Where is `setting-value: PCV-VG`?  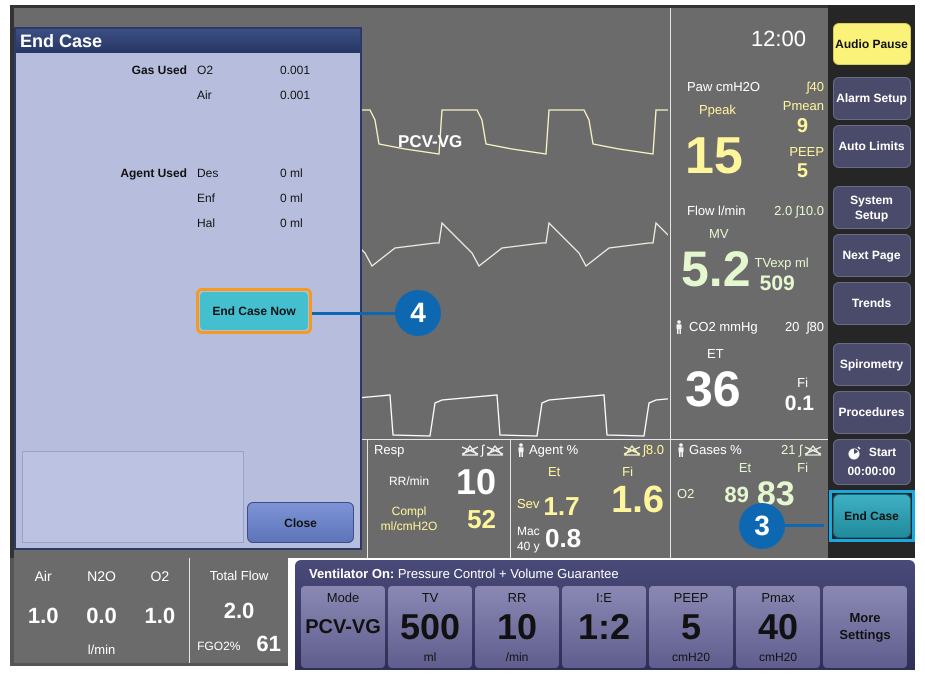 setting-value: PCV-VG is located at coordinates (343, 627).